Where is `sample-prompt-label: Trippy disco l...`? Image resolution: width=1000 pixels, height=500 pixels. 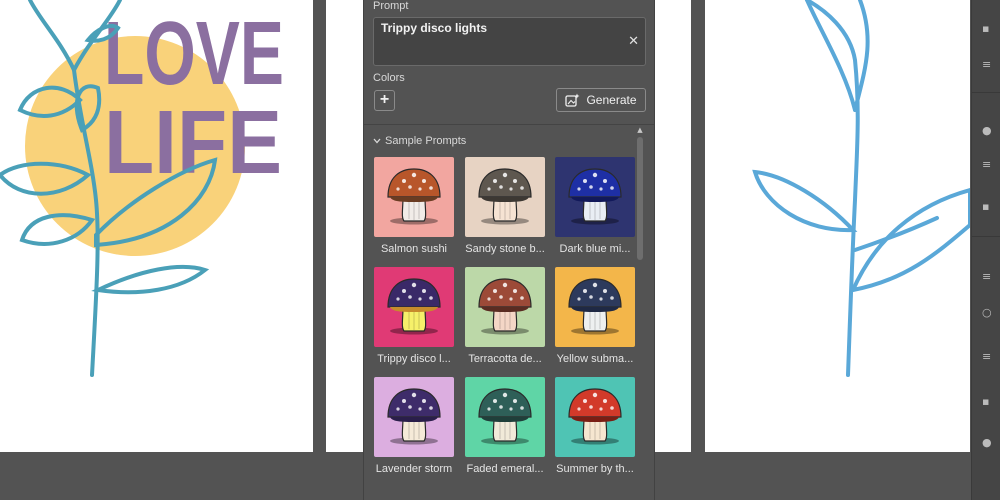 sample-prompt-label: Trippy disco l... is located at coordinates (414, 359).